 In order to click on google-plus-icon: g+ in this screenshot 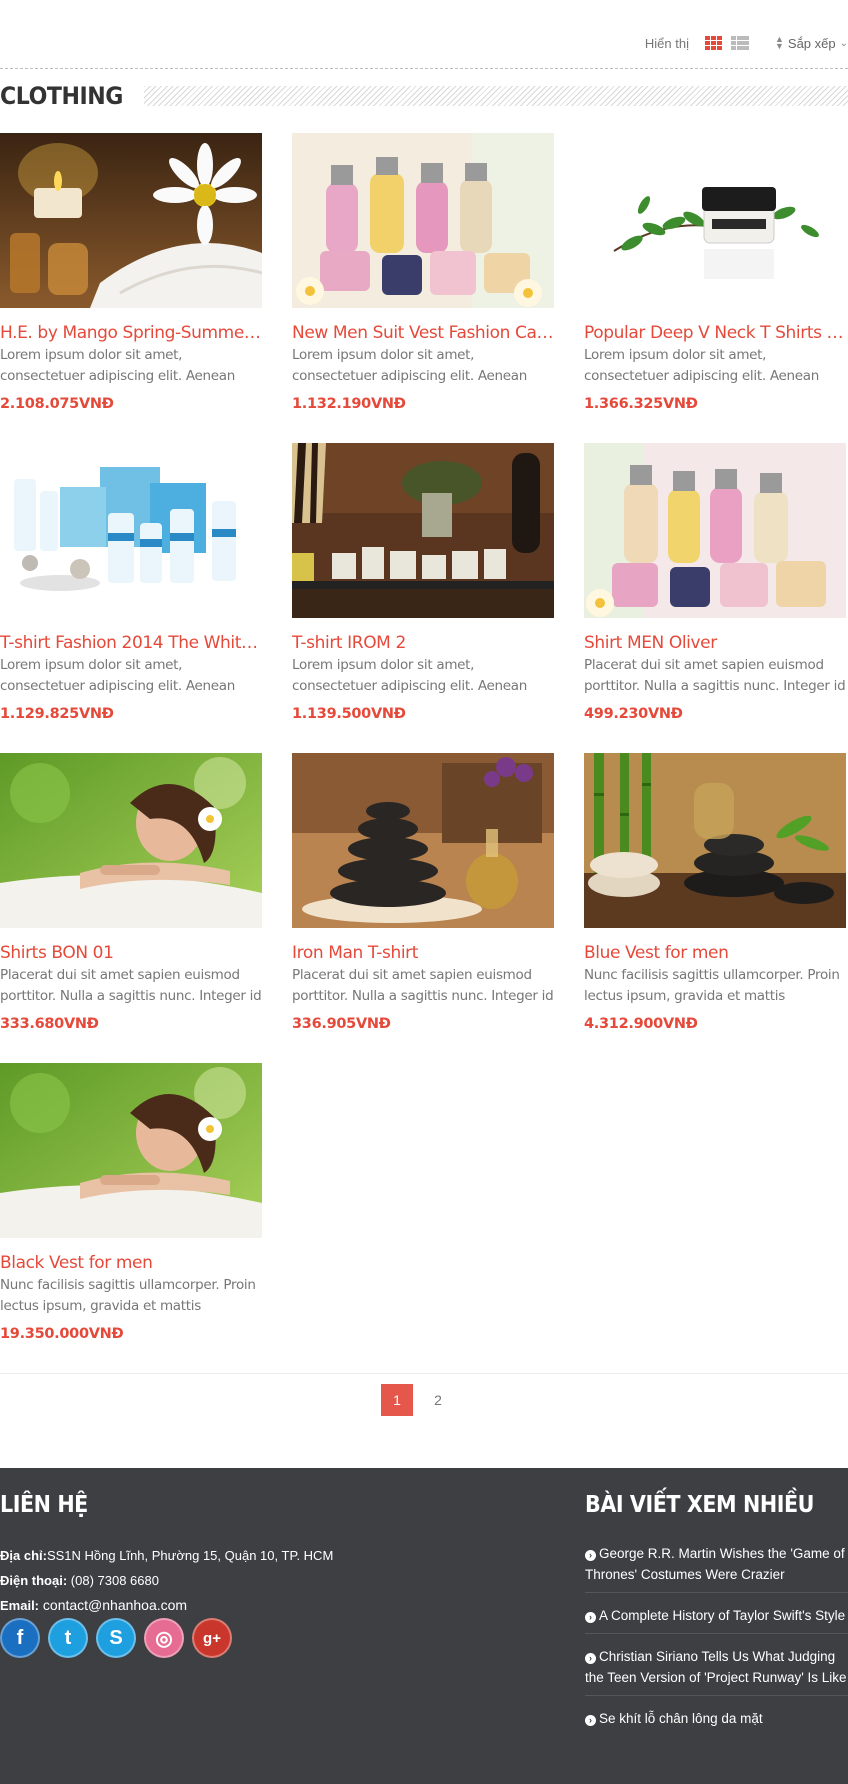, I will do `click(212, 1638)`.